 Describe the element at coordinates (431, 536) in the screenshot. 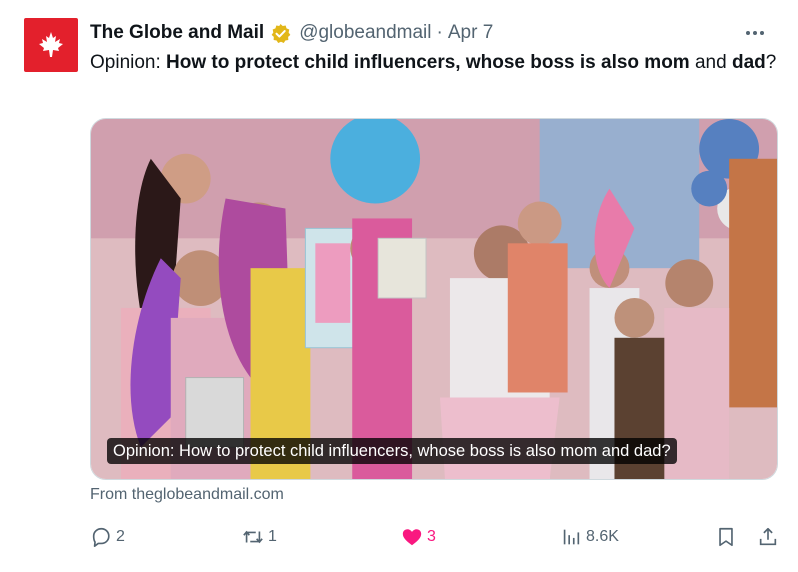

I see `like-count: 3` at that location.